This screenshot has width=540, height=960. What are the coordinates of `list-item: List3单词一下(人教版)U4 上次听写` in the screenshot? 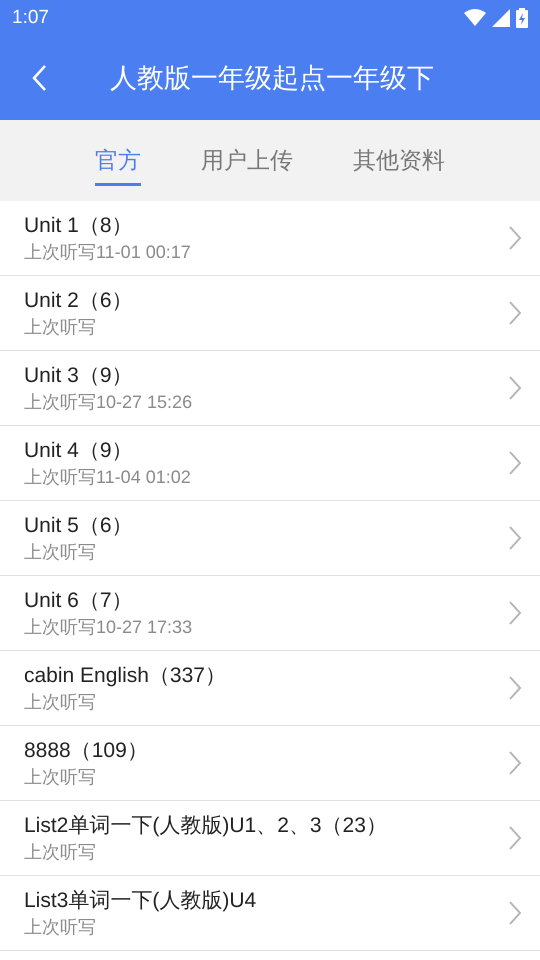 It's located at (270, 913).